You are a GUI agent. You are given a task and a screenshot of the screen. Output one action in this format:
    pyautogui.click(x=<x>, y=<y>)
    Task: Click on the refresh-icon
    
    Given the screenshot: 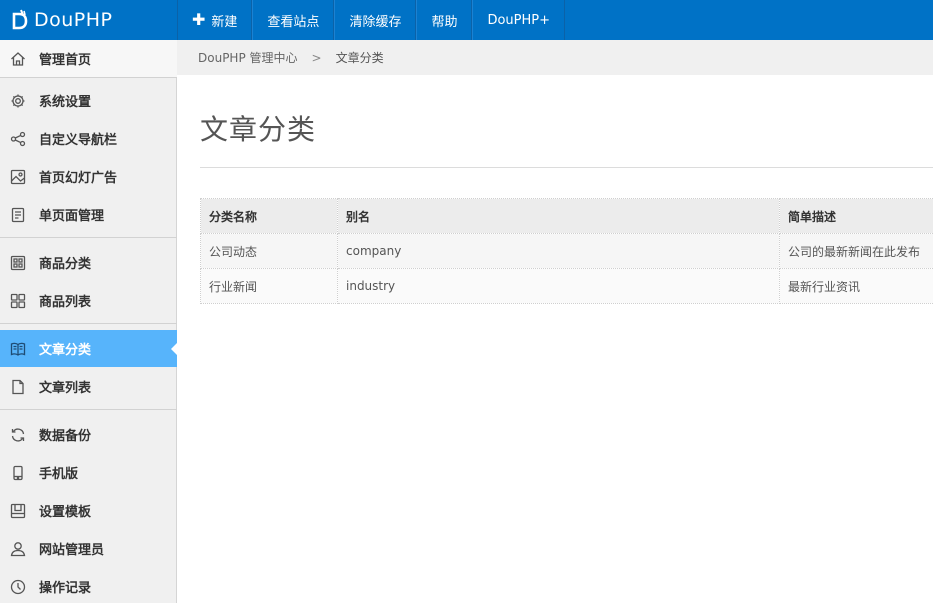 What is the action you would take?
    pyautogui.click(x=18, y=435)
    